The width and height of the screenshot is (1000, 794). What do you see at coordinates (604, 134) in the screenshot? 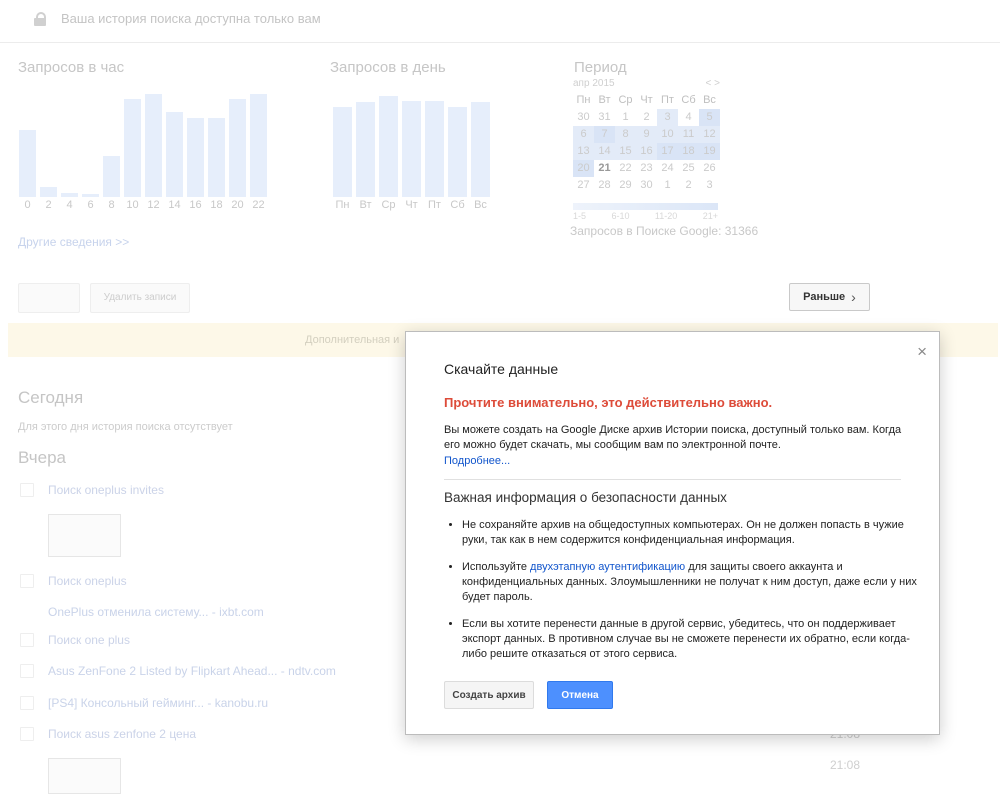
I see `calendar-day: 7` at bounding box center [604, 134].